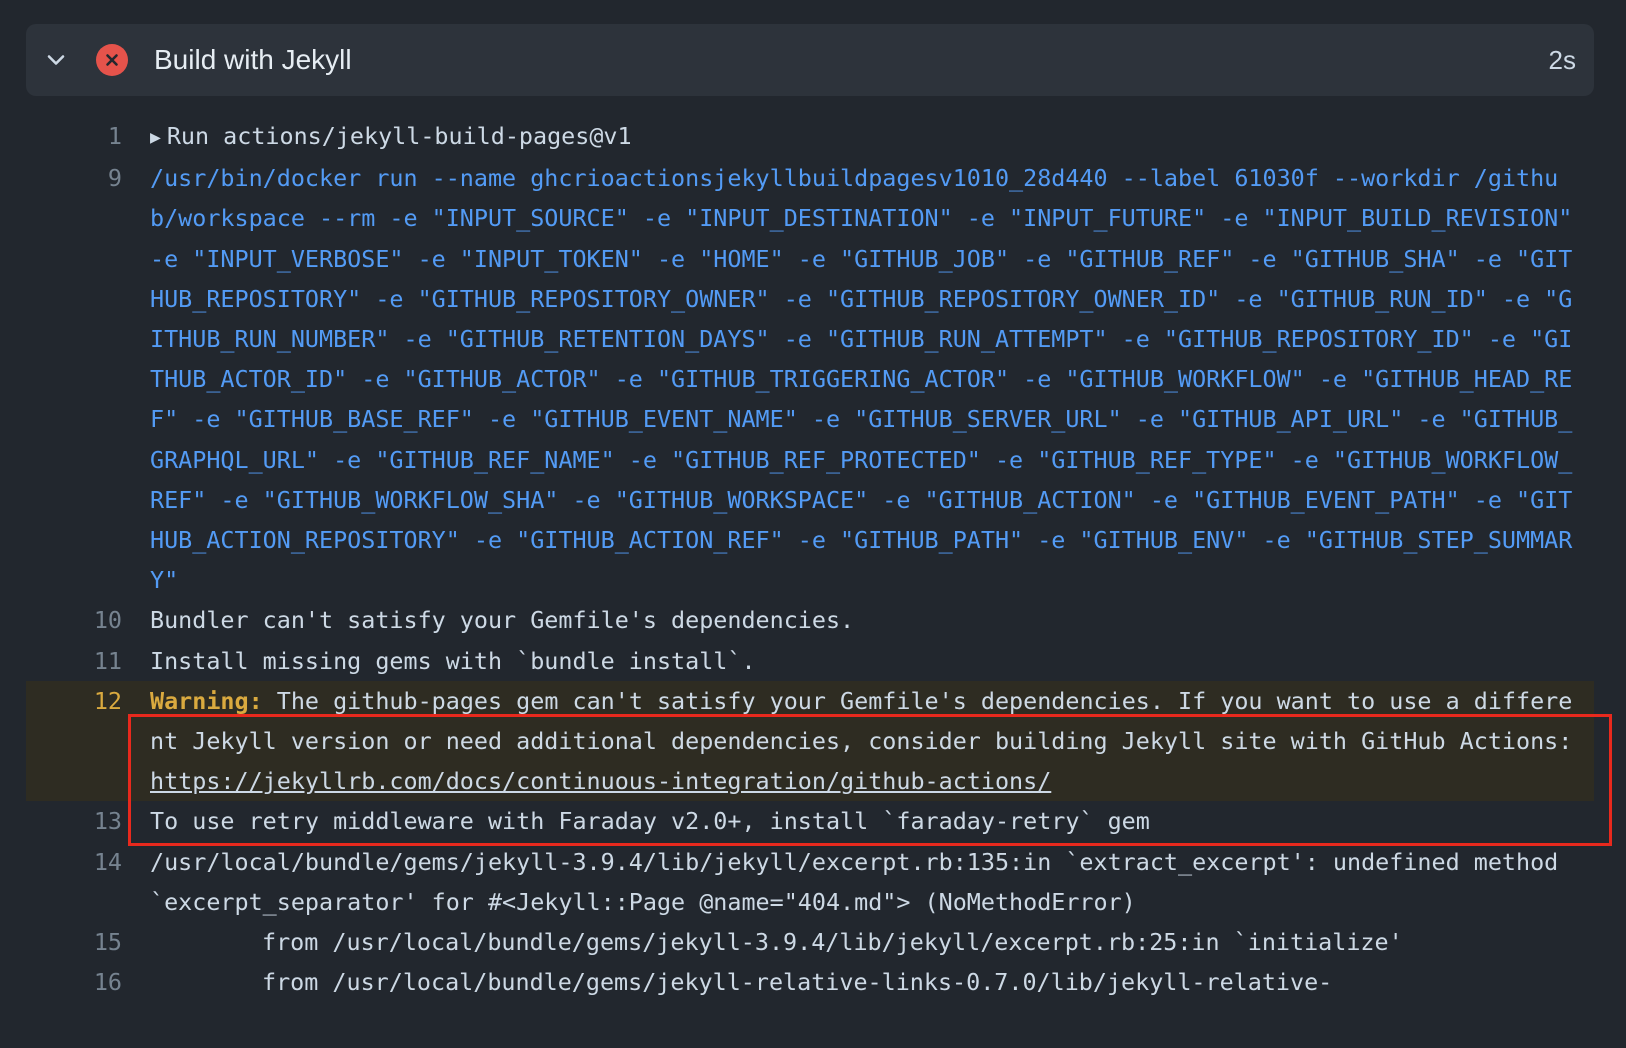 This screenshot has height=1048, width=1626. Describe the element at coordinates (74, 137) in the screenshot. I see `line-number: 1` at that location.